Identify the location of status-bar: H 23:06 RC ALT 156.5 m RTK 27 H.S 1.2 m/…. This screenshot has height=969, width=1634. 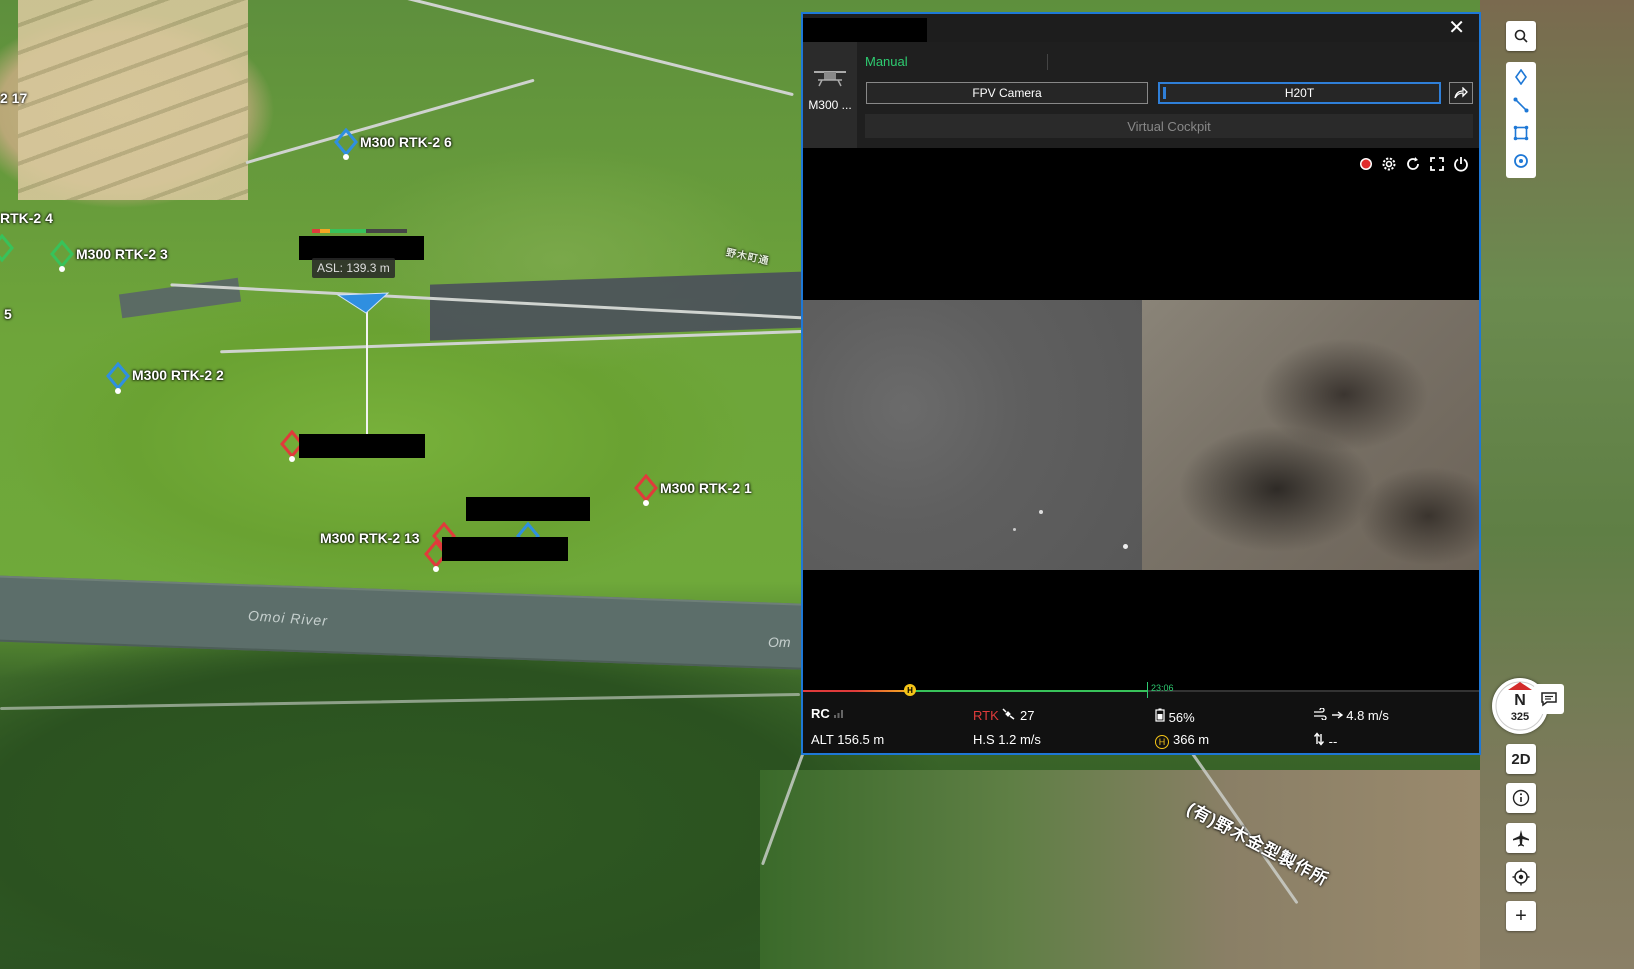
(1141, 717).